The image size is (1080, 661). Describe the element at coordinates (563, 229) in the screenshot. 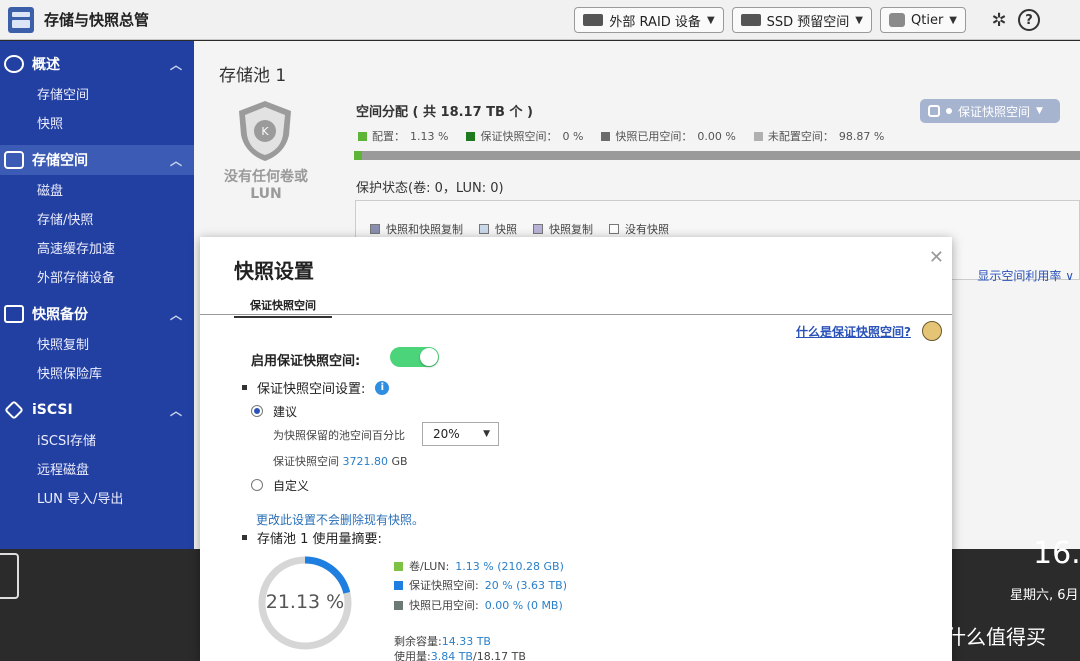

I see `legend-snapshot-replica: 快照复制` at that location.